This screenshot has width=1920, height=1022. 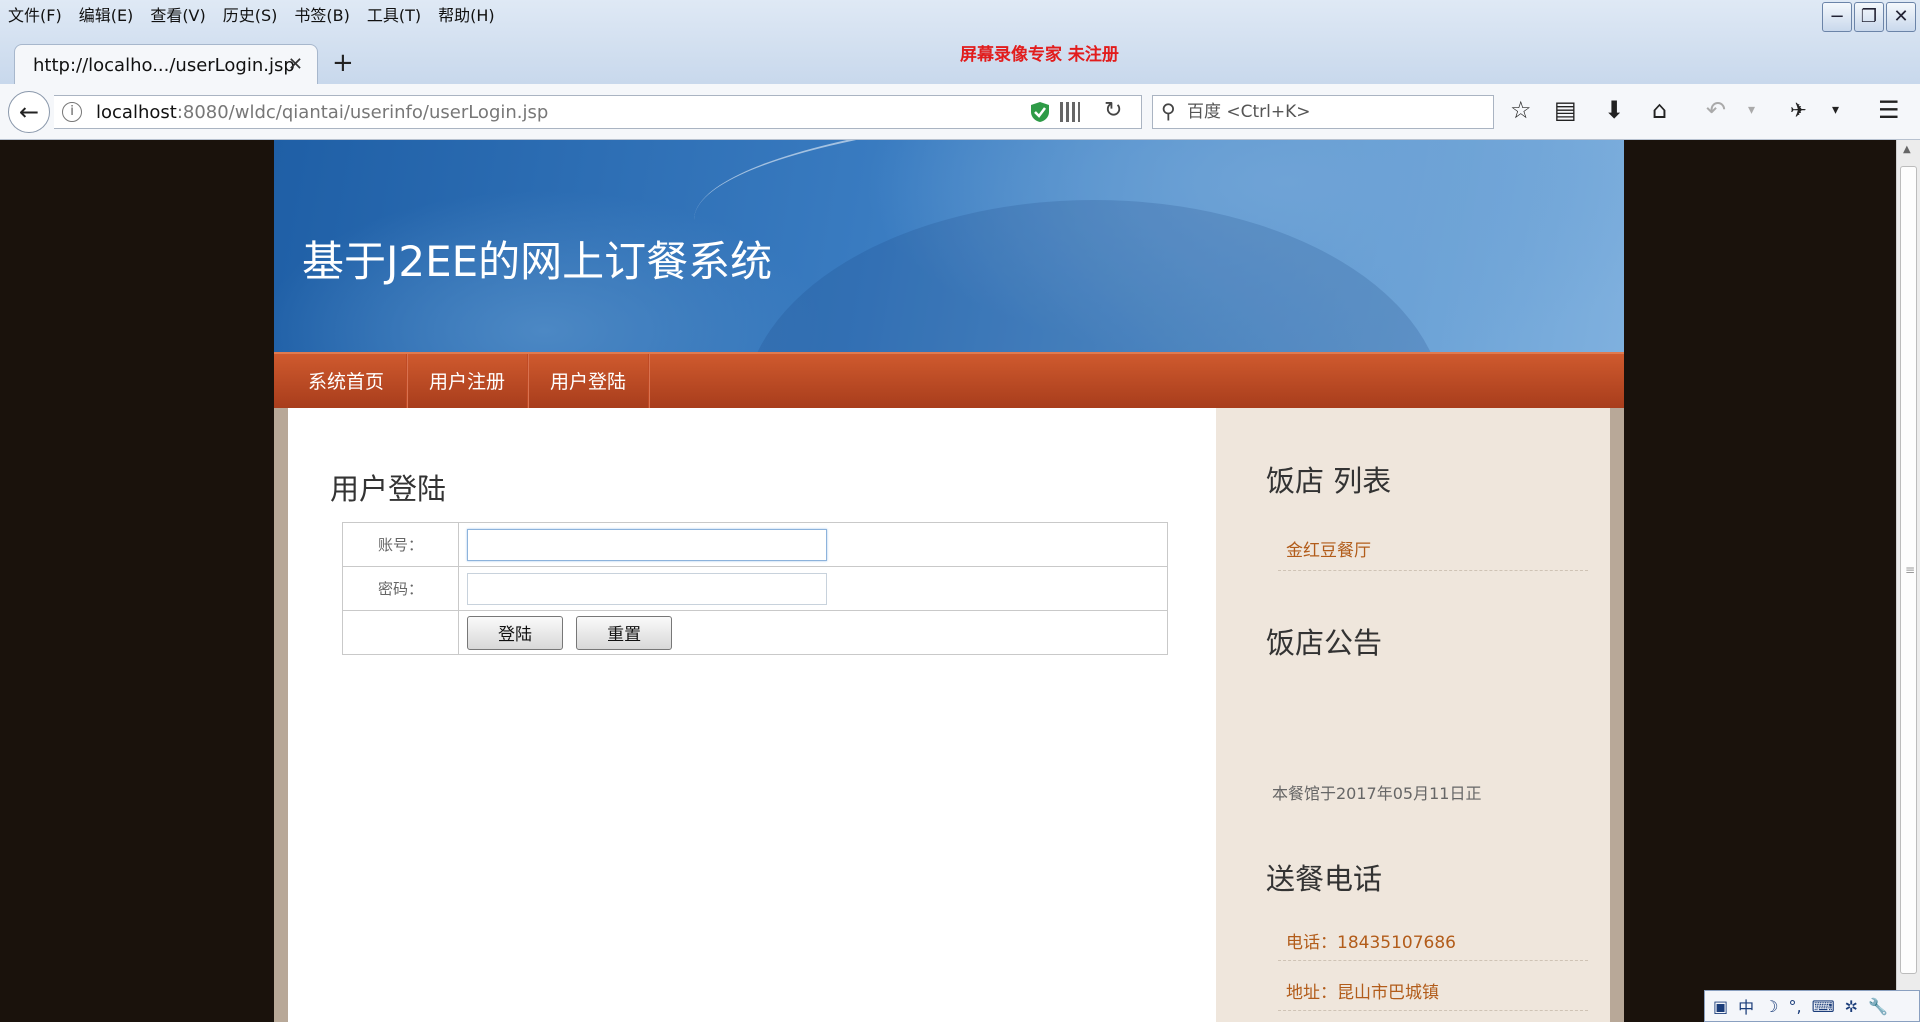 I want to click on home-icon: ⌂, so click(x=1659, y=110).